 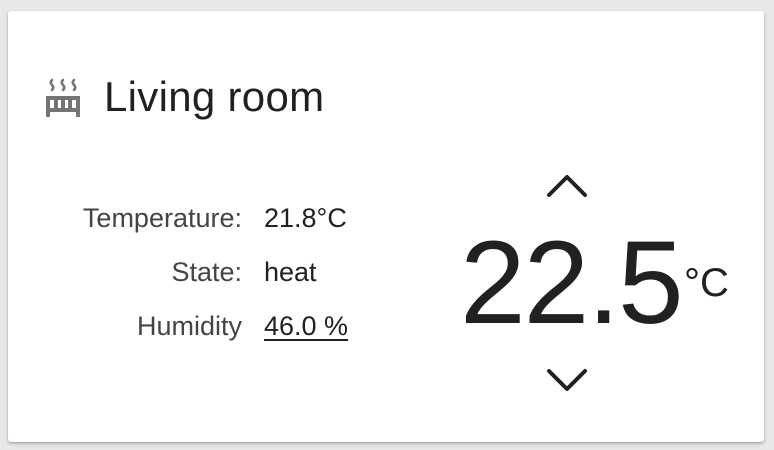 What do you see at coordinates (305, 218) in the screenshot?
I see `temperature-value: 21.8°C` at bounding box center [305, 218].